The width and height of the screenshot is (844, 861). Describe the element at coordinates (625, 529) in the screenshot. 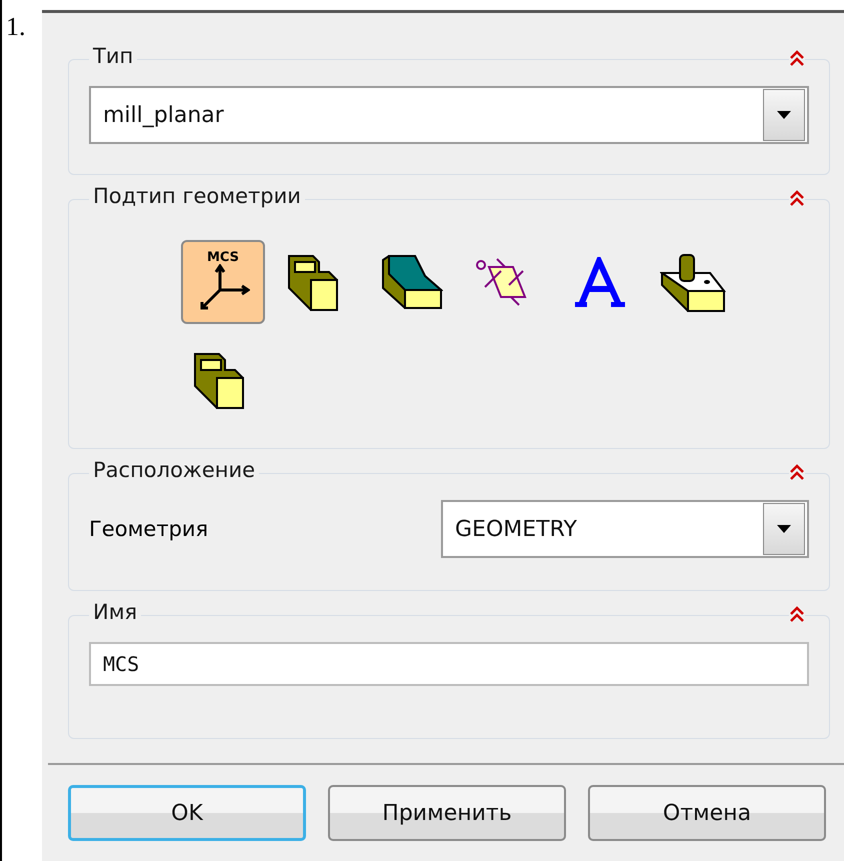

I see `geometry-dropdown: GEOMETRY` at that location.